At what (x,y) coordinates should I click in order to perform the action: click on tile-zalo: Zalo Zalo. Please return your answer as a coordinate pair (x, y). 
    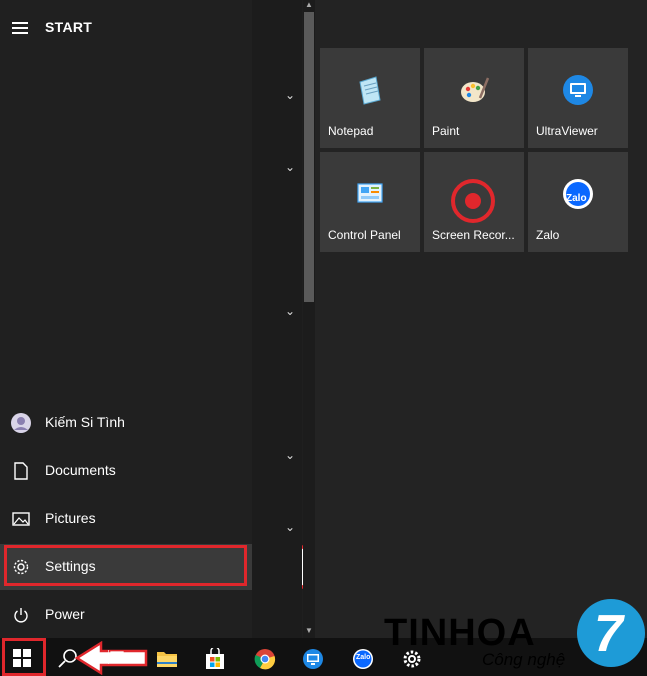
    Looking at the image, I should click on (578, 202).